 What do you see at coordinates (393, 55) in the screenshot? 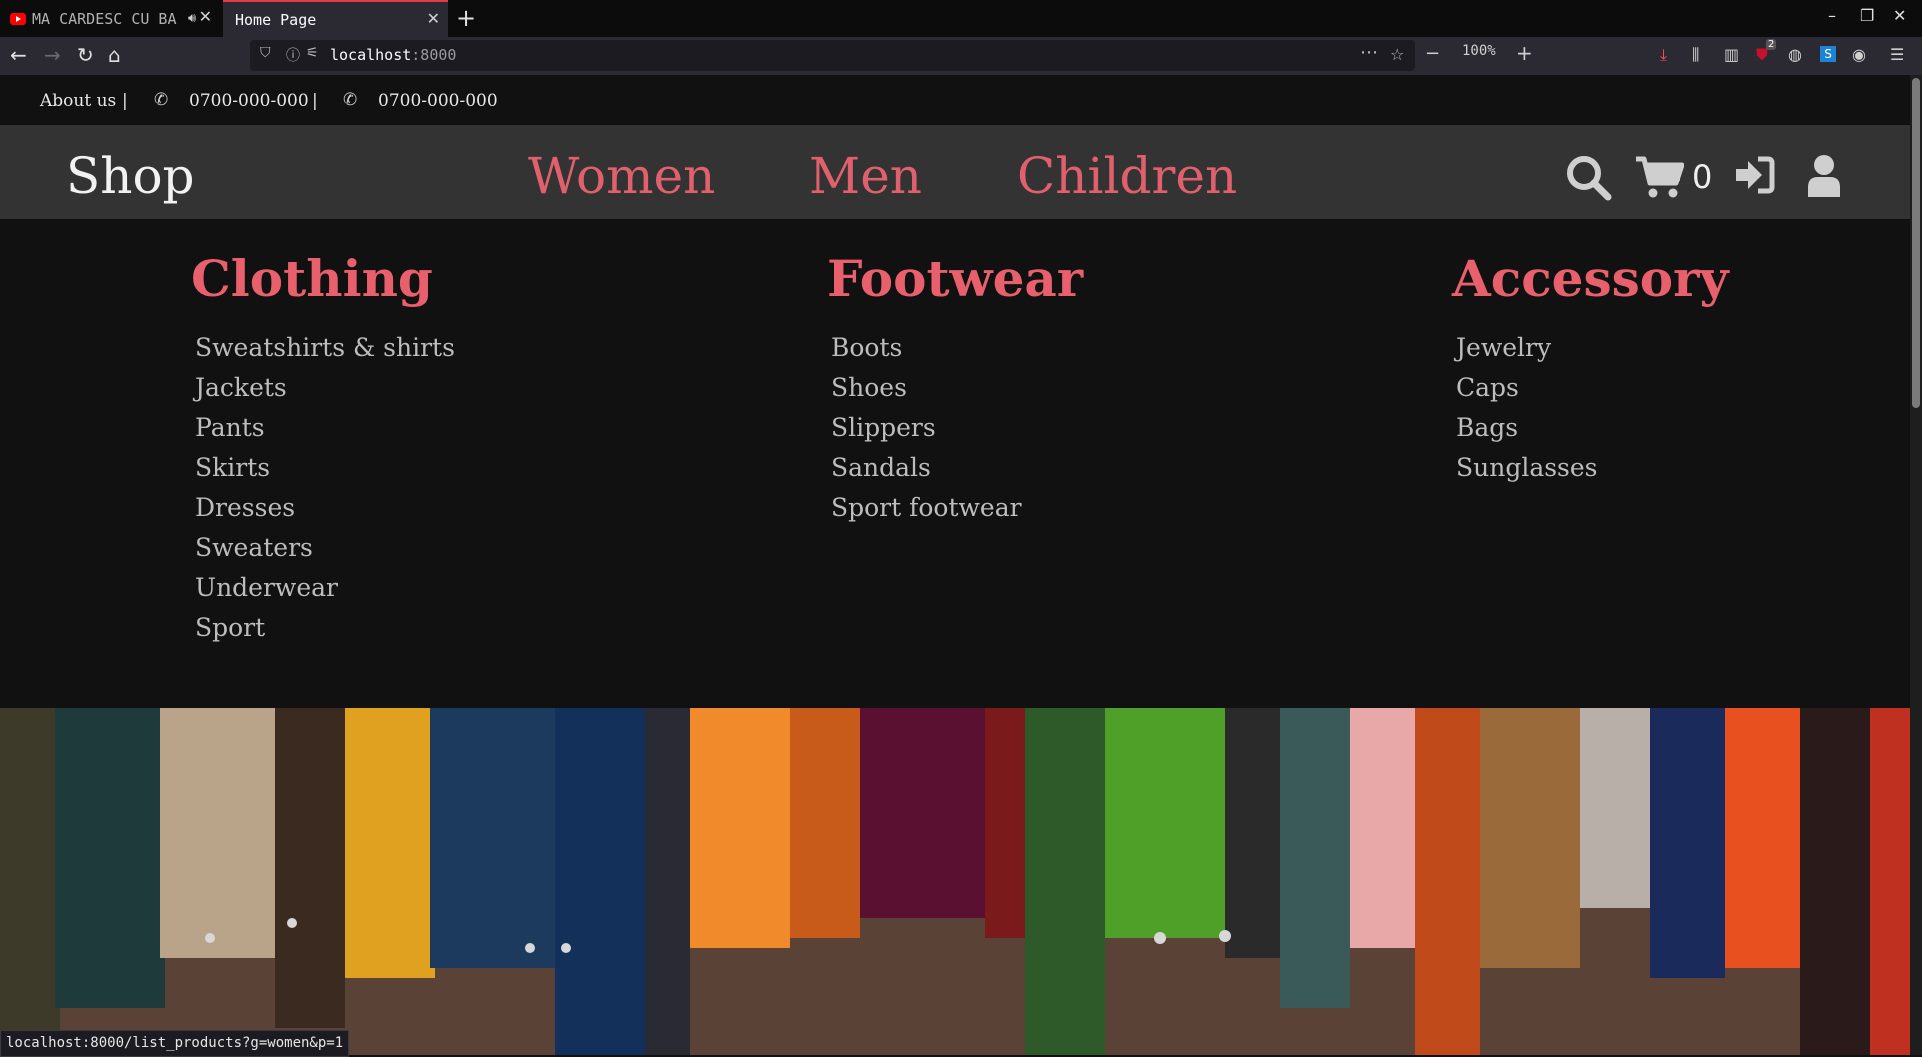
I see `url-text: localhost:8000` at bounding box center [393, 55].